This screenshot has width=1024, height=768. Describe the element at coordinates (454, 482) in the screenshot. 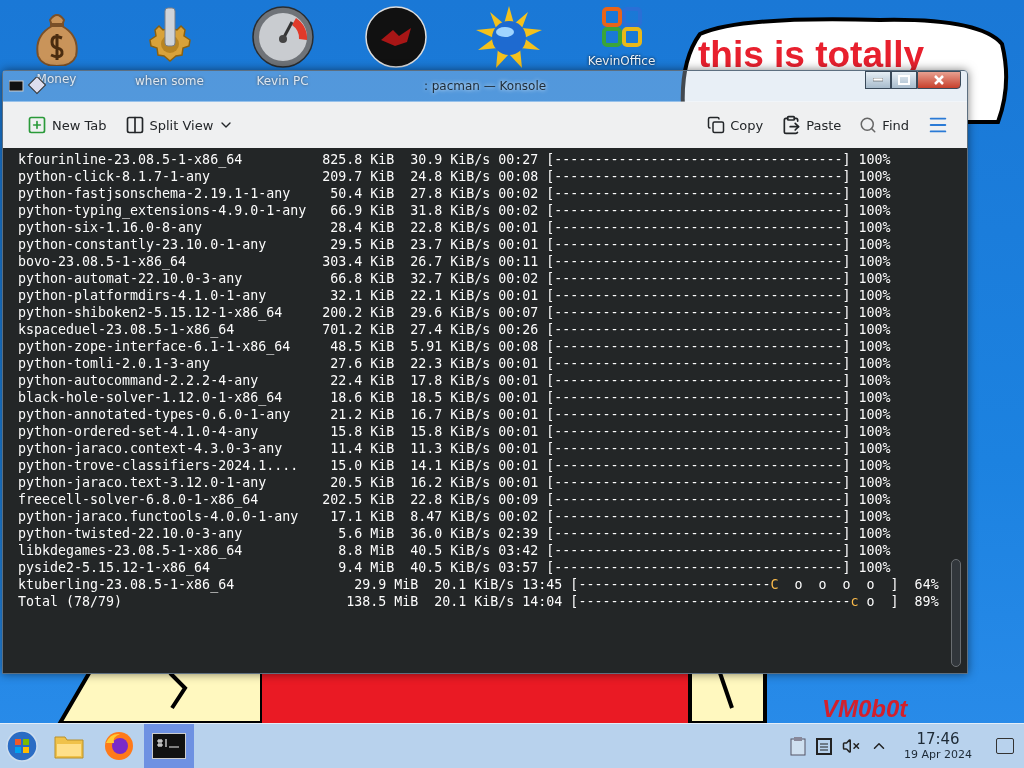

I see `terminal-line: python-jaraco.text-3.12.0-1-any 20.5 KiB 16.2 KiB/s 00:01 [------------------------------------] 100%` at that location.